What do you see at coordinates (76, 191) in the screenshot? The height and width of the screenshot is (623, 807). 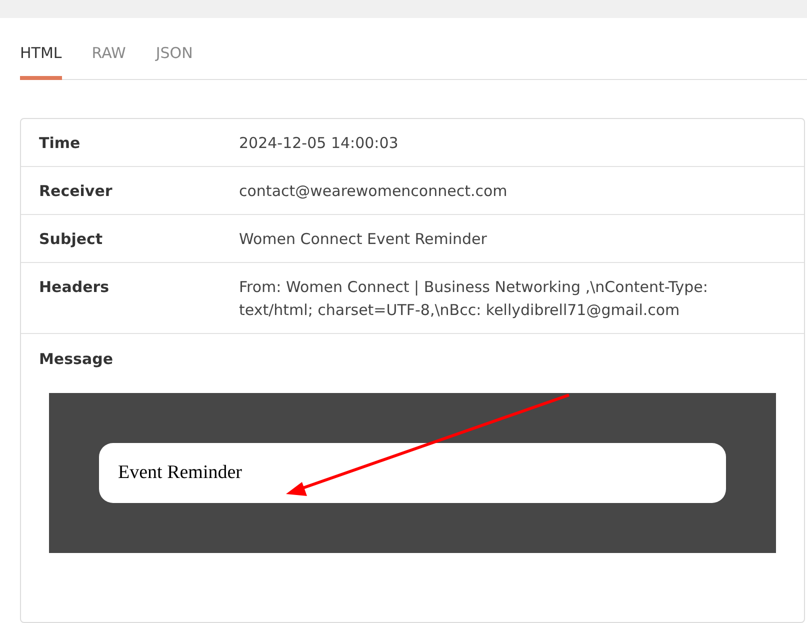 I see `field-label: Receiver` at bounding box center [76, 191].